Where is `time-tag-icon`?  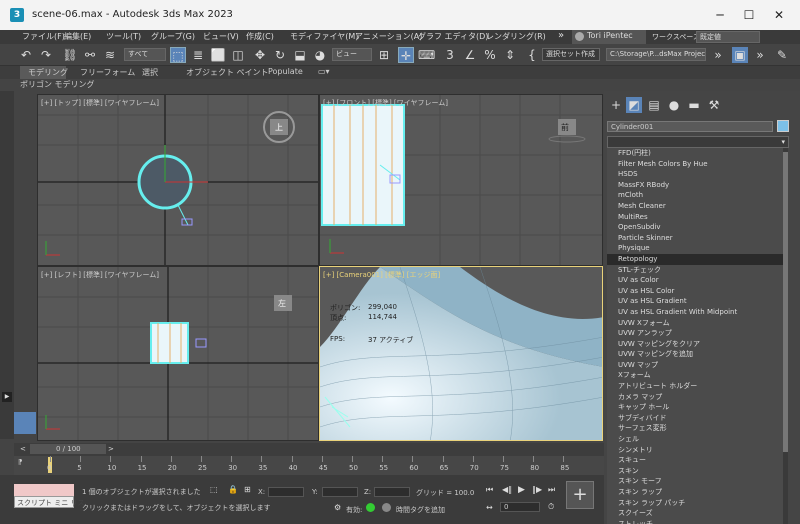
time-tag-icon is located at coordinates (386, 507).